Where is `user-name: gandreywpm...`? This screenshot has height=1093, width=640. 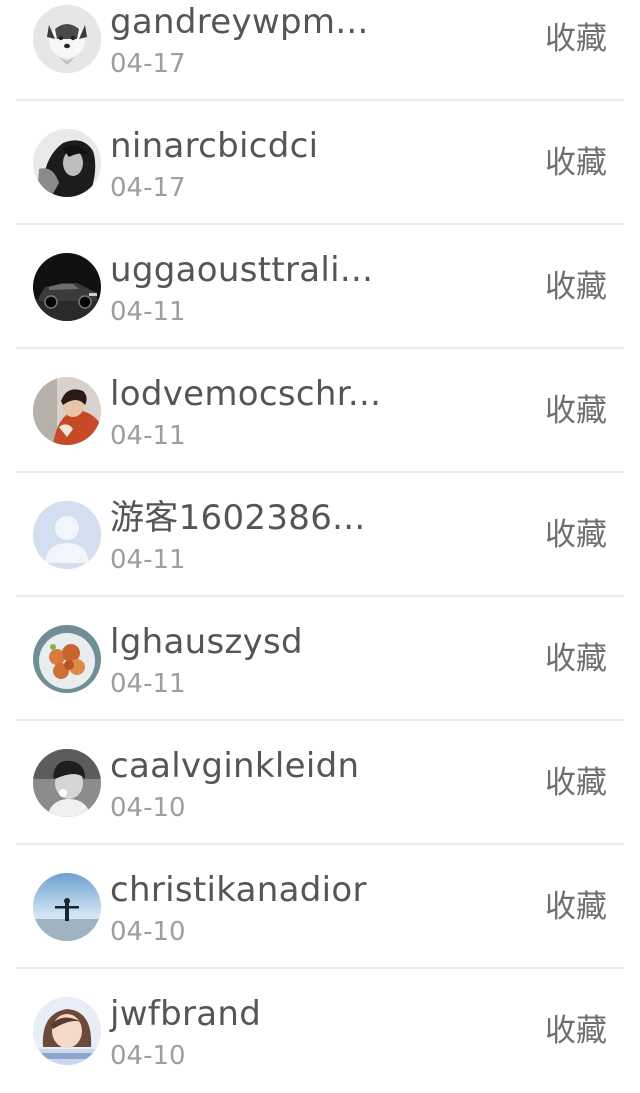 user-name: gandreywpm... is located at coordinates (239, 22).